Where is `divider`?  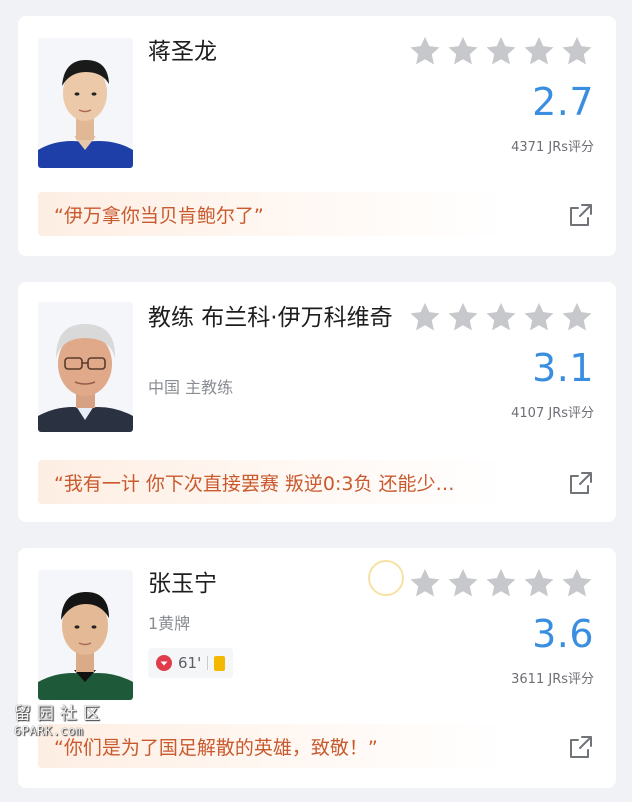 divider is located at coordinates (208, 663).